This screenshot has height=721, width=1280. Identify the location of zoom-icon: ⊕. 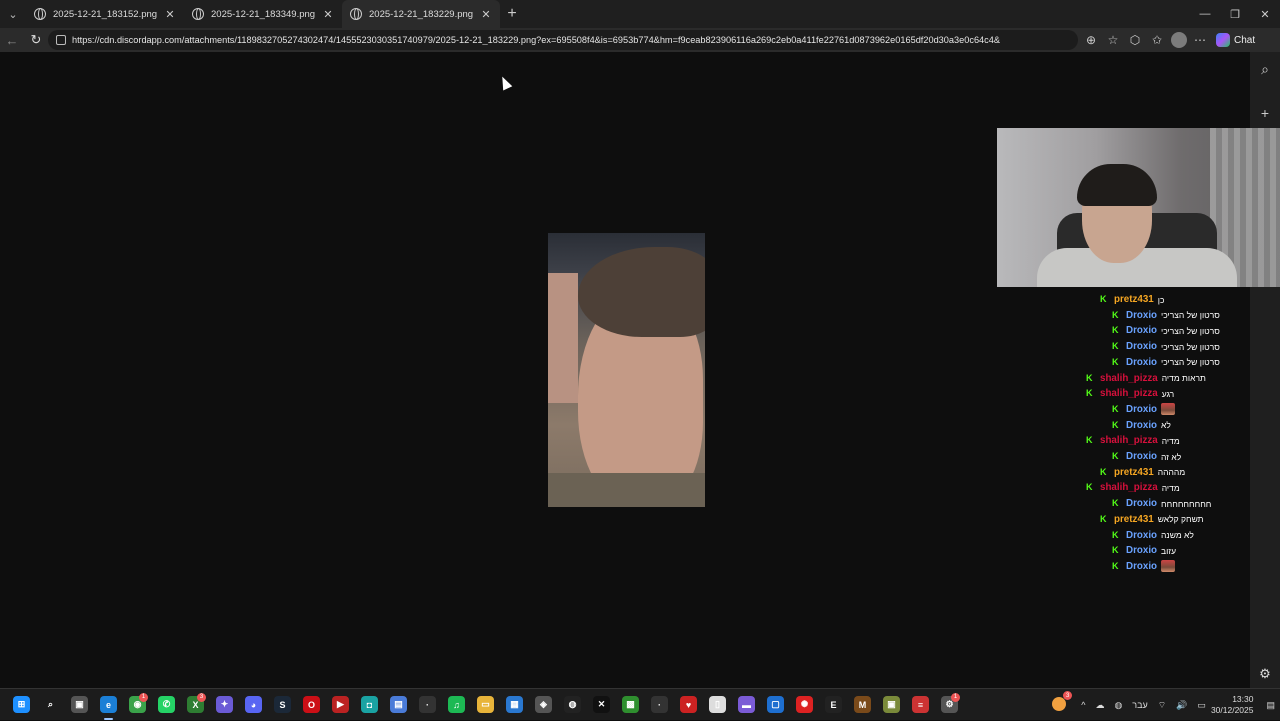
(1091, 40).